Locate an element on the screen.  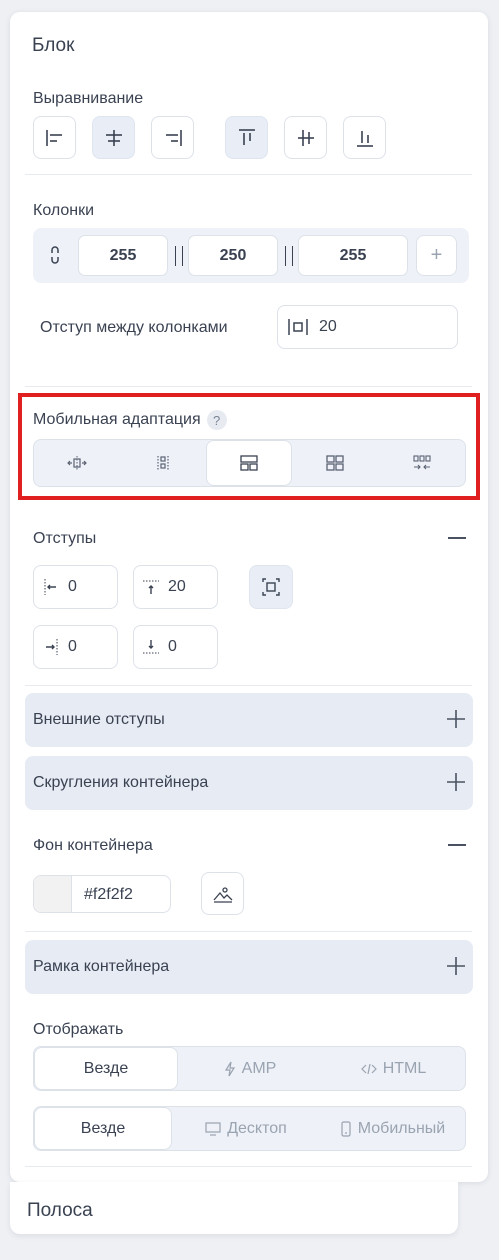
bg-color-input: #f2f2f2 is located at coordinates (102, 894).